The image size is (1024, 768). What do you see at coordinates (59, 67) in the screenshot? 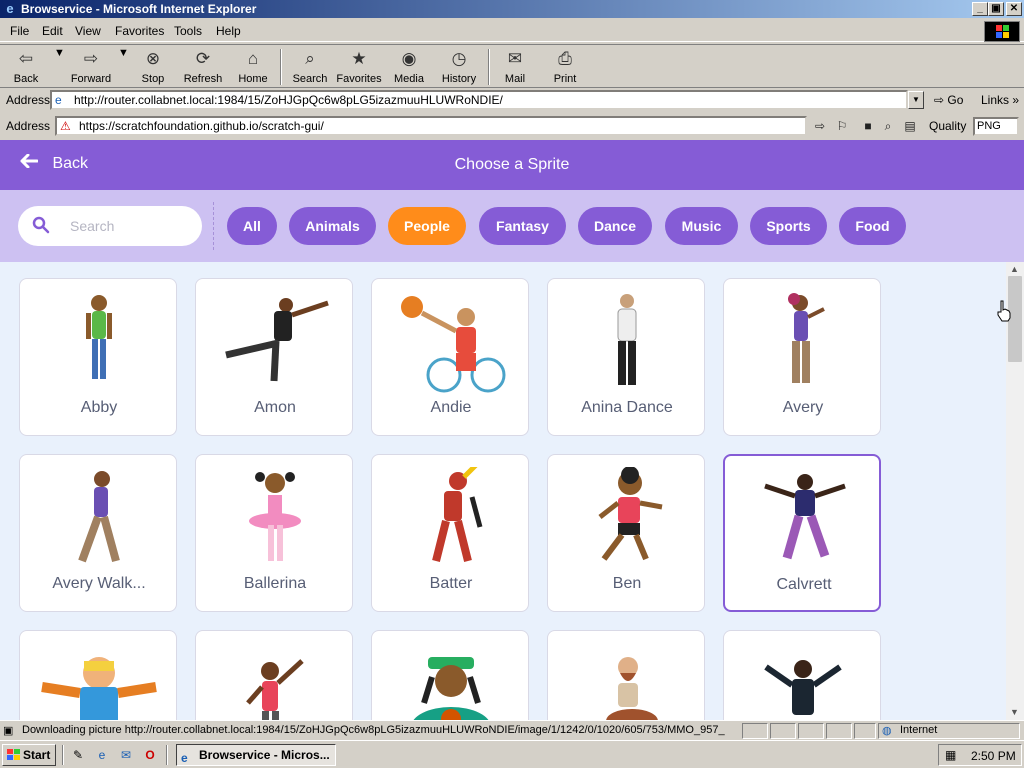
I see `back-dropdown-icon: ▼` at bounding box center [59, 67].